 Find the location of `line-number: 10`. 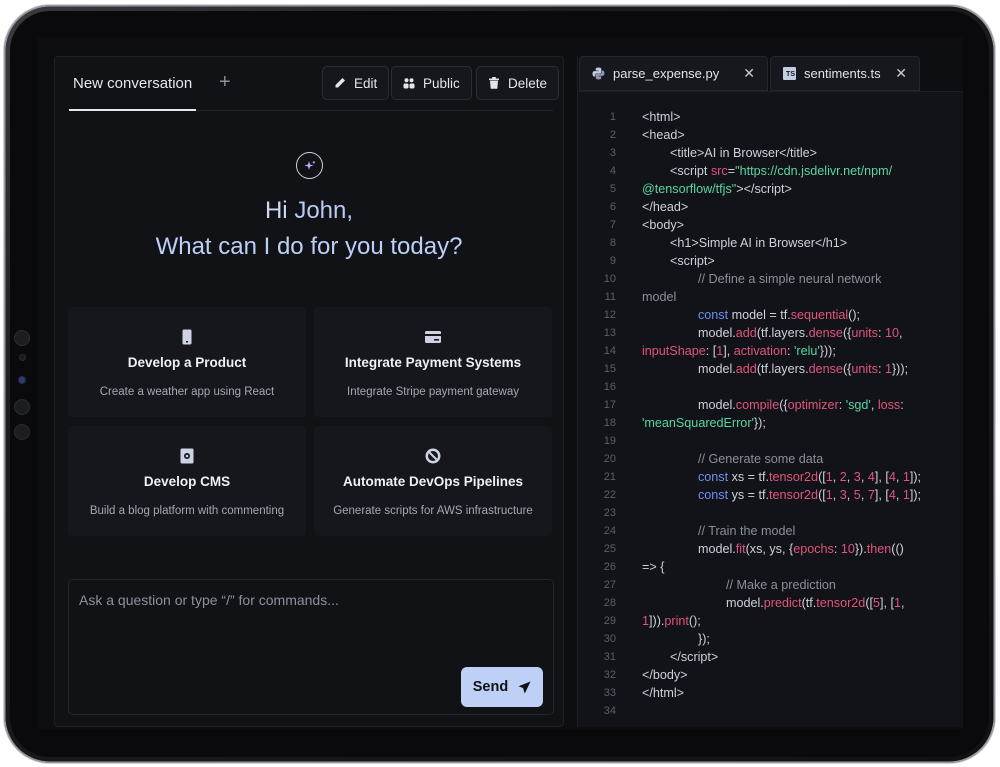

line-number: 10 is located at coordinates (609, 279).